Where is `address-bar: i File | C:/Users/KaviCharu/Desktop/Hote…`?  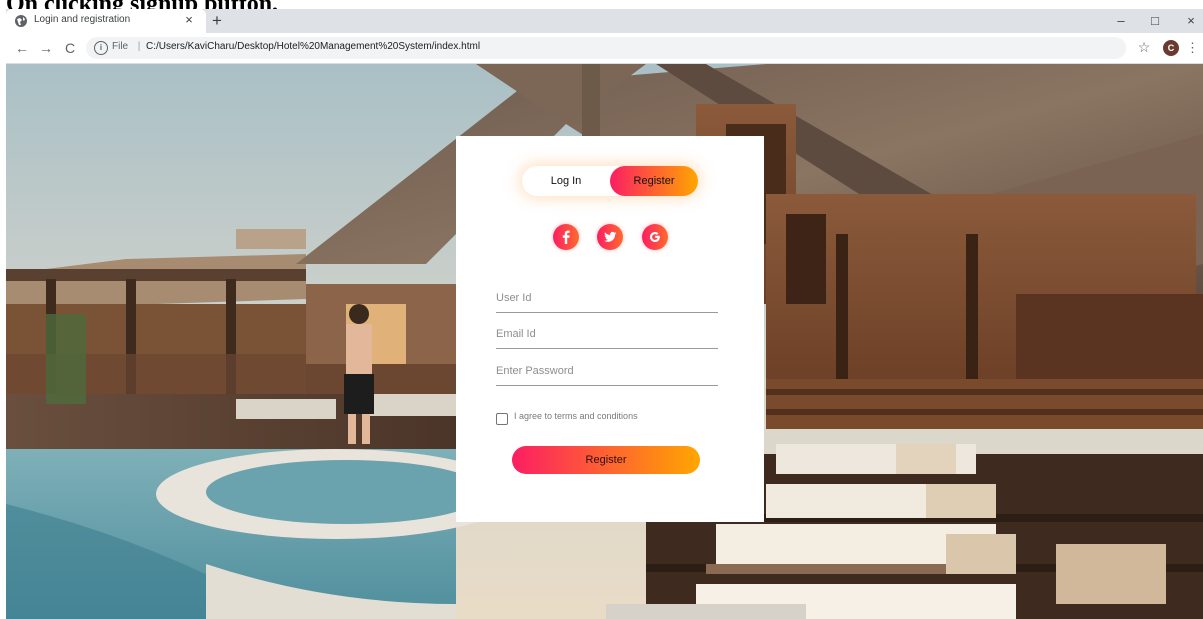
address-bar: i File | C:/Users/KaviCharu/Desktop/Hote… is located at coordinates (606, 48).